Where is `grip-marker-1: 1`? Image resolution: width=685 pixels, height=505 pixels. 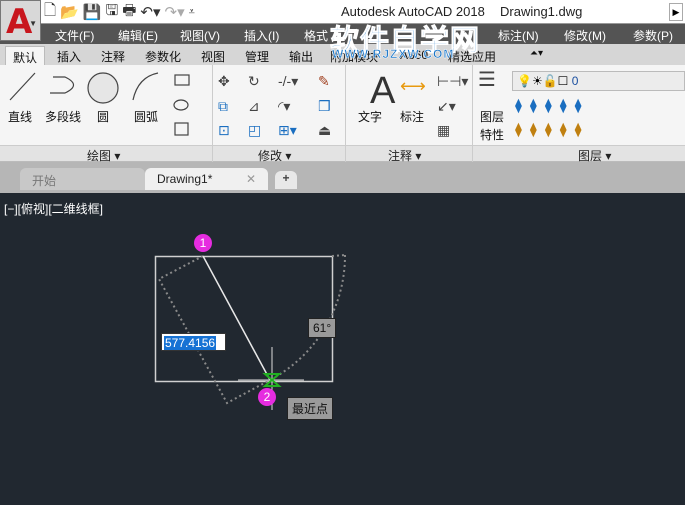 grip-marker-1: 1 is located at coordinates (203, 243).